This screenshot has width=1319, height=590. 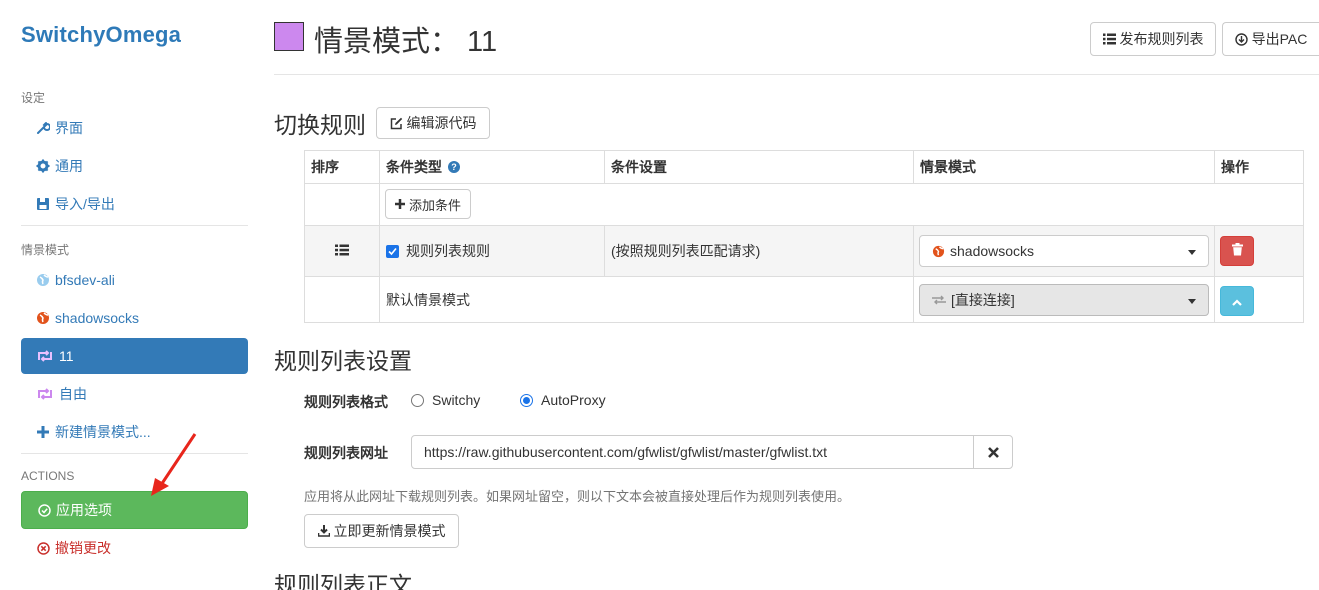 I want to click on publish-rule-list-label: 发布规则列表, so click(x=1161, y=39).